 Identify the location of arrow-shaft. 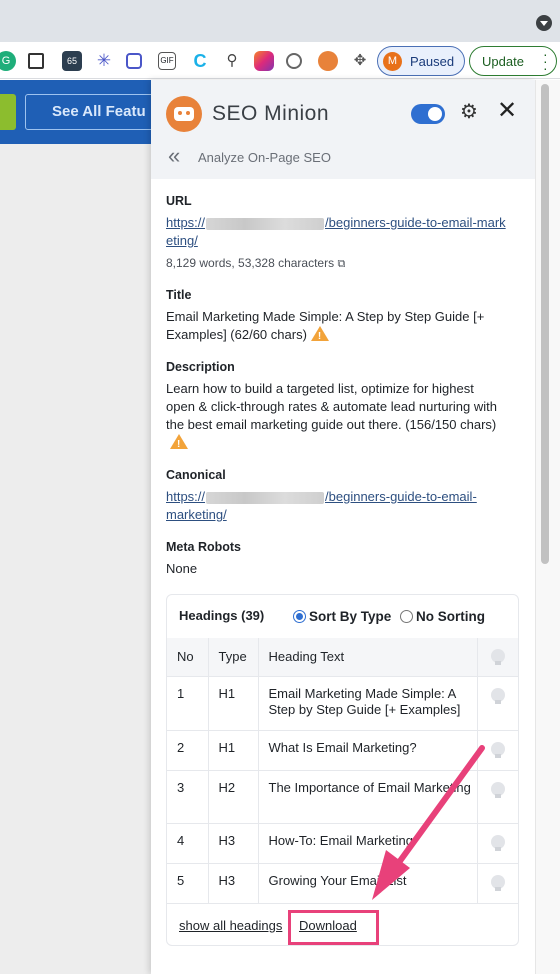
(437, 810).